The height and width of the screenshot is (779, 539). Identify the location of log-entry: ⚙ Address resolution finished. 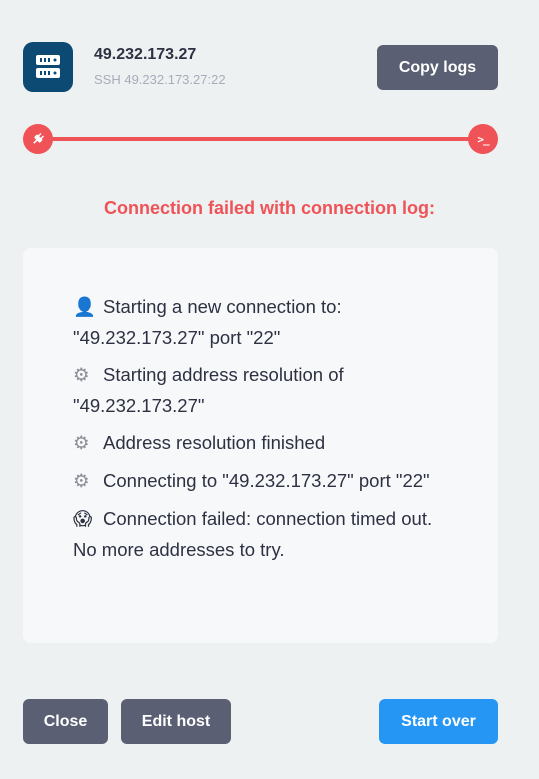
(263, 443).